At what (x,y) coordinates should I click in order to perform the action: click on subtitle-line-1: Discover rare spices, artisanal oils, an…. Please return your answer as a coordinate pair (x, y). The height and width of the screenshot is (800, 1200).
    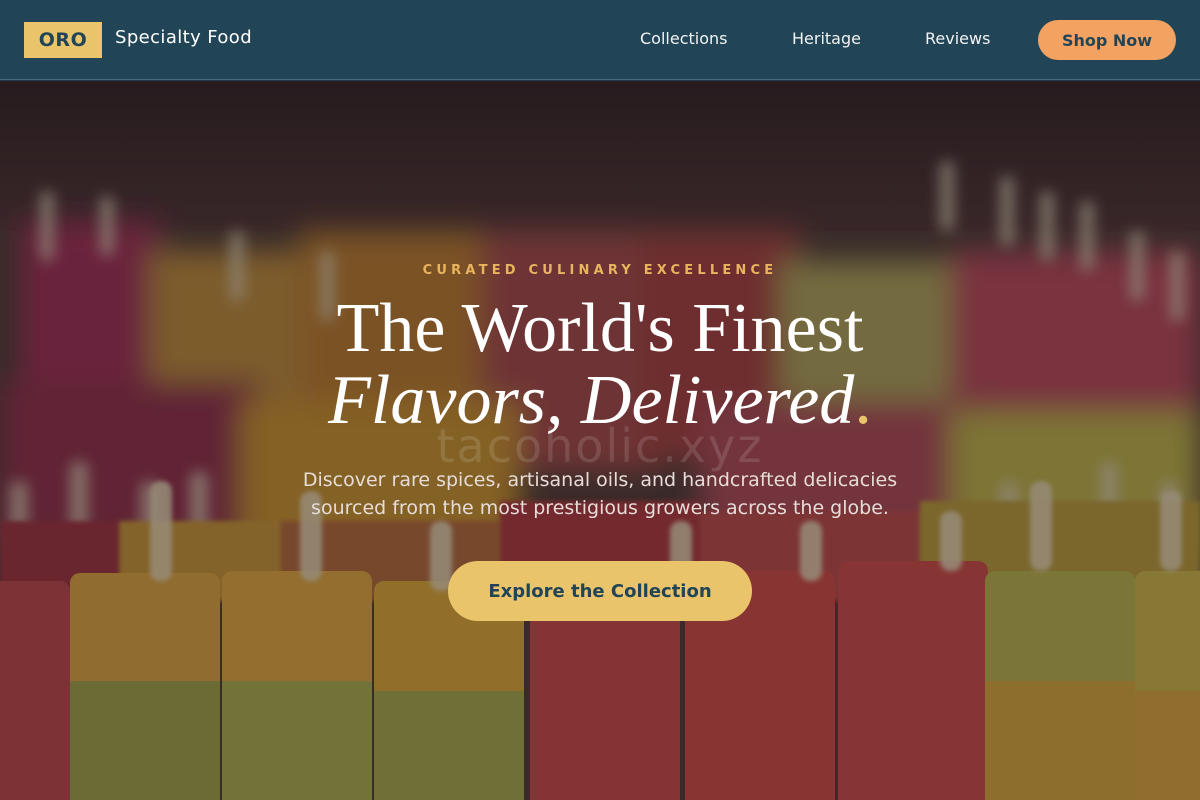
    Looking at the image, I should click on (600, 480).